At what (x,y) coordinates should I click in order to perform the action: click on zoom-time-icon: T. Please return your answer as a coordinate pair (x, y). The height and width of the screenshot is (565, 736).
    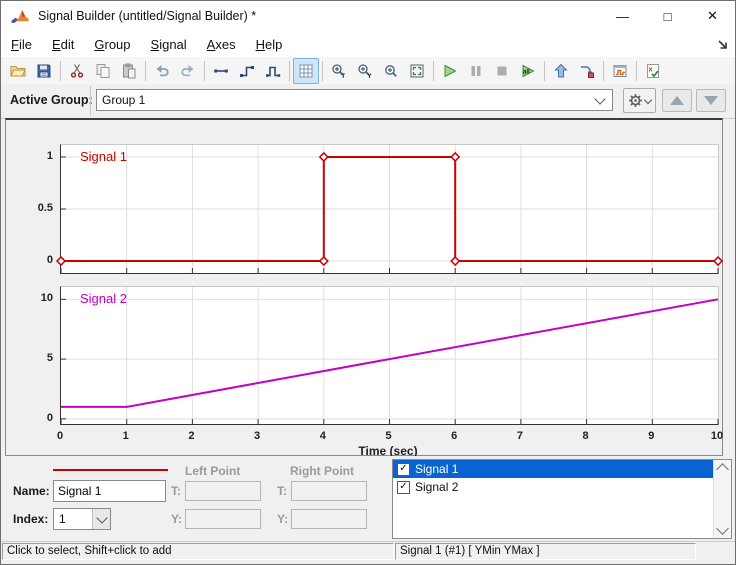
    Looking at the image, I should click on (338, 71).